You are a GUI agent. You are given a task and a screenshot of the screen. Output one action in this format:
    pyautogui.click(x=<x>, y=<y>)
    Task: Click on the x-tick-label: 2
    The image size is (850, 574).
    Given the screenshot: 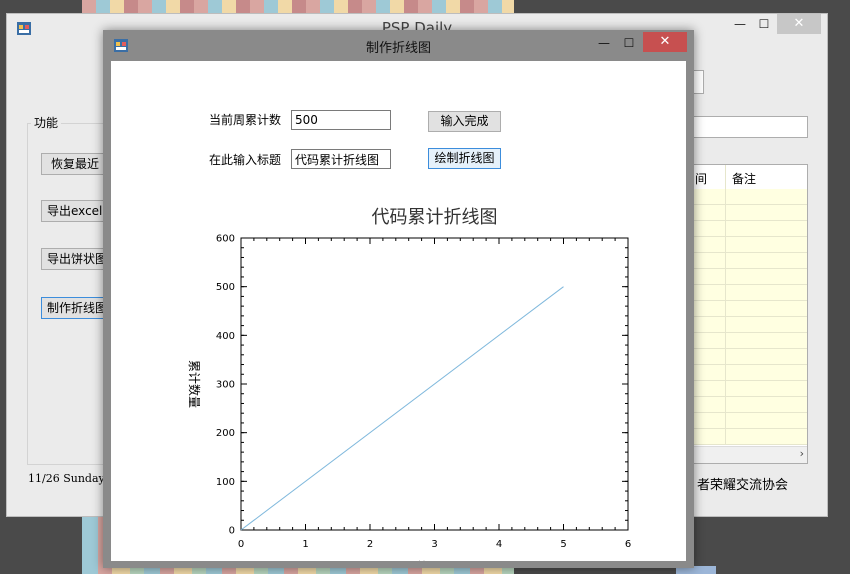 What is the action you would take?
    pyautogui.click(x=370, y=544)
    